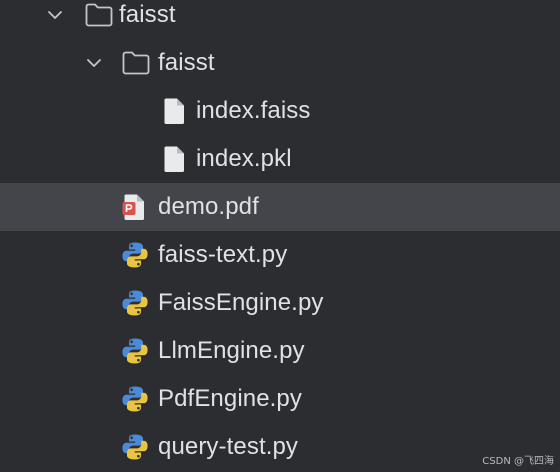 This screenshot has height=472, width=560. What do you see at coordinates (280, 207) in the screenshot?
I see `tree-item-demo-pdf: demo.pdf` at bounding box center [280, 207].